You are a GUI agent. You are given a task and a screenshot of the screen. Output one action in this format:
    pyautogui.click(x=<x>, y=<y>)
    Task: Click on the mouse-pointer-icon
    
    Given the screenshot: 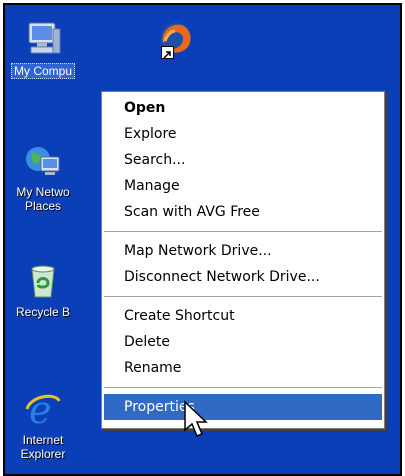 What is the action you would take?
    pyautogui.click(x=198, y=421)
    